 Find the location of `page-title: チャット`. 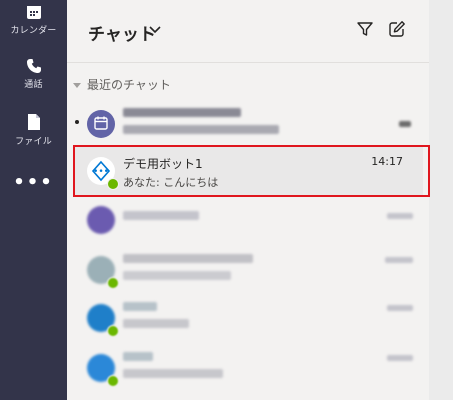

page-title: チャット is located at coordinates (122, 35).